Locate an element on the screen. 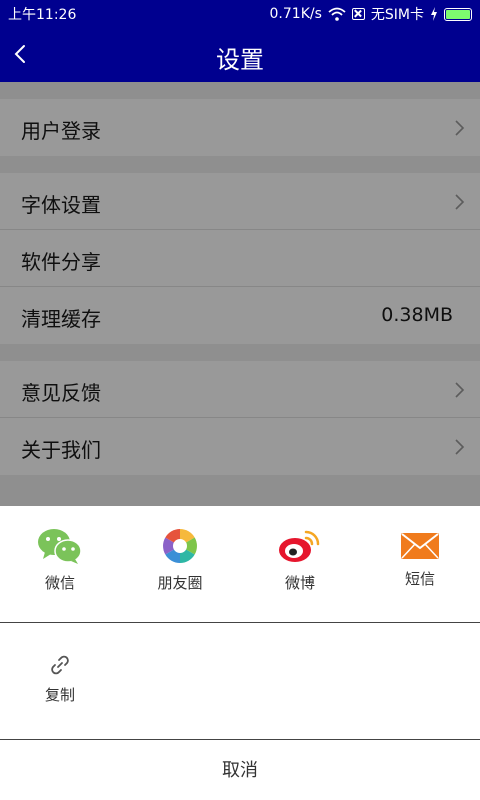  moments-icon is located at coordinates (180, 546).